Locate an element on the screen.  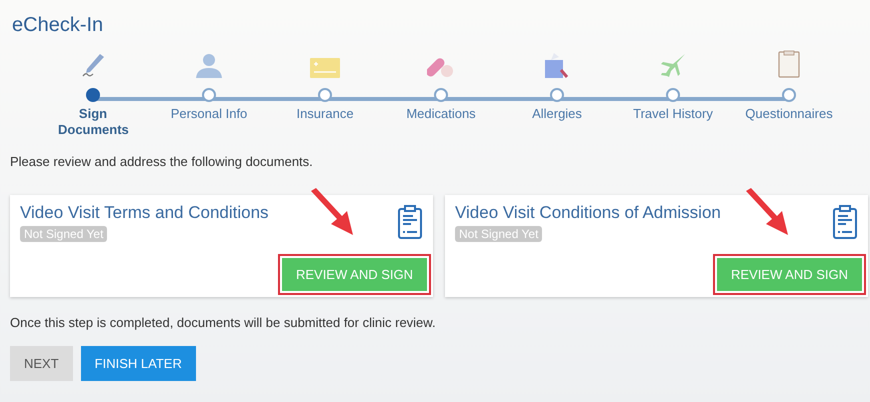
instructions: Please review and address the following documents. is located at coordinates (162, 161).